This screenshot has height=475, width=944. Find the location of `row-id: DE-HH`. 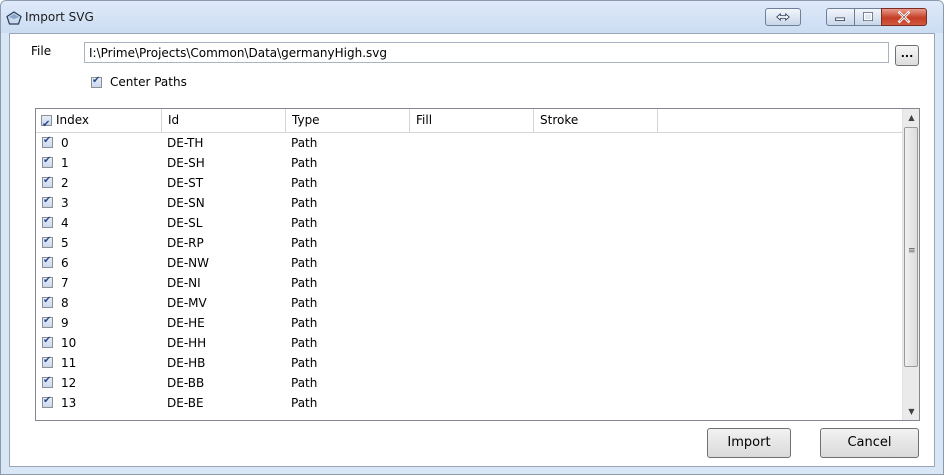

row-id: DE-HH is located at coordinates (187, 343).